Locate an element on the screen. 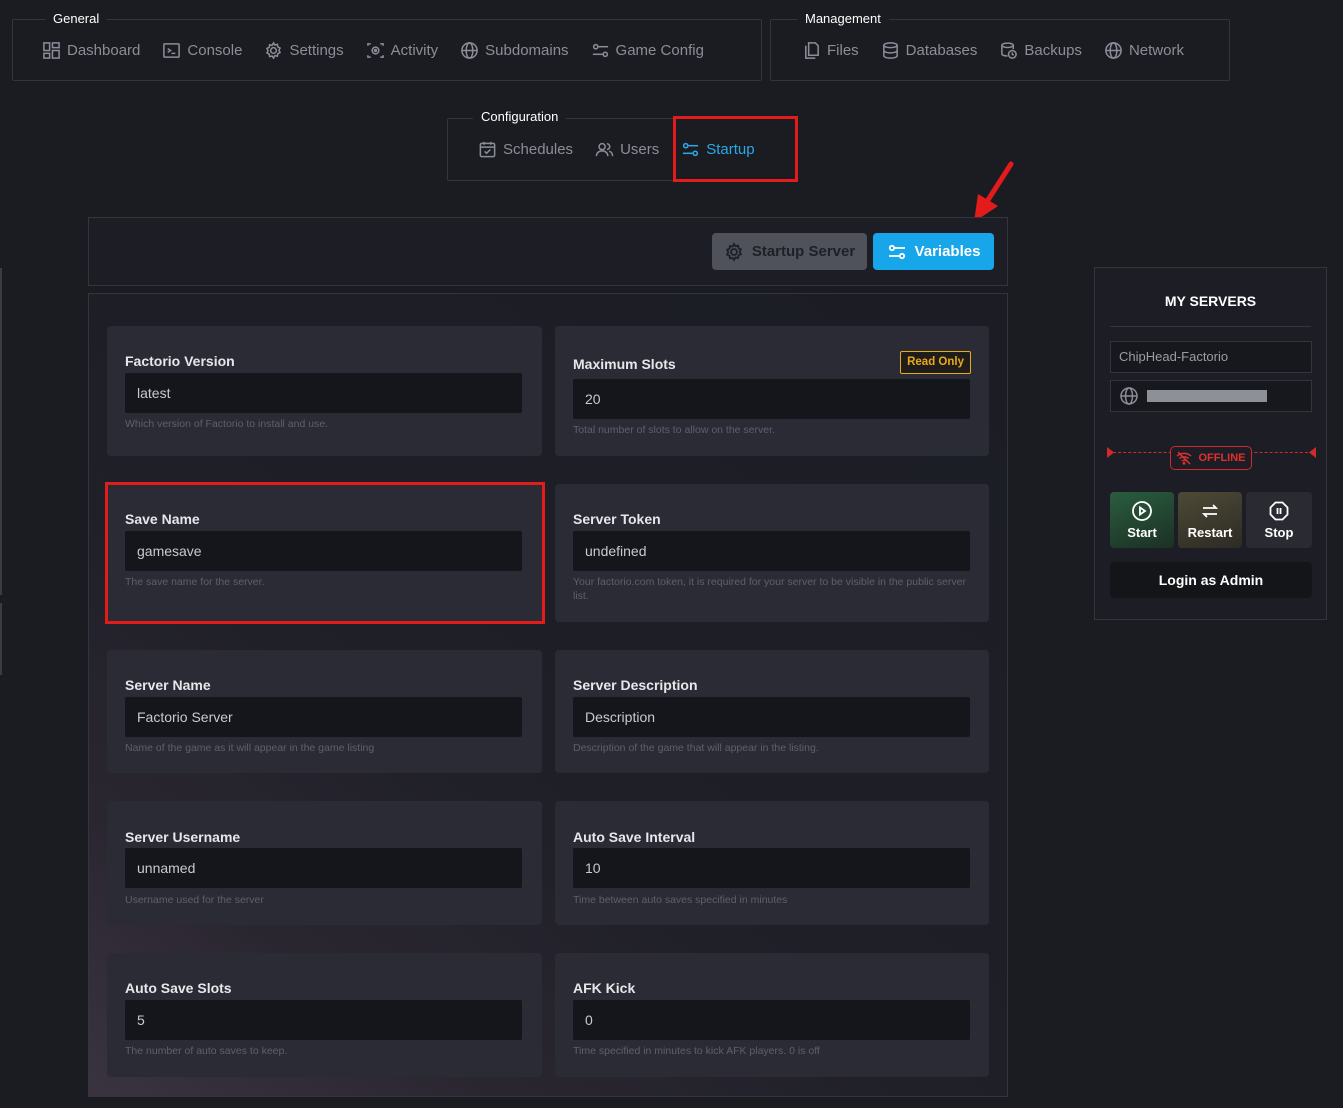  variable-hint: Username used for the server is located at coordinates (194, 900).